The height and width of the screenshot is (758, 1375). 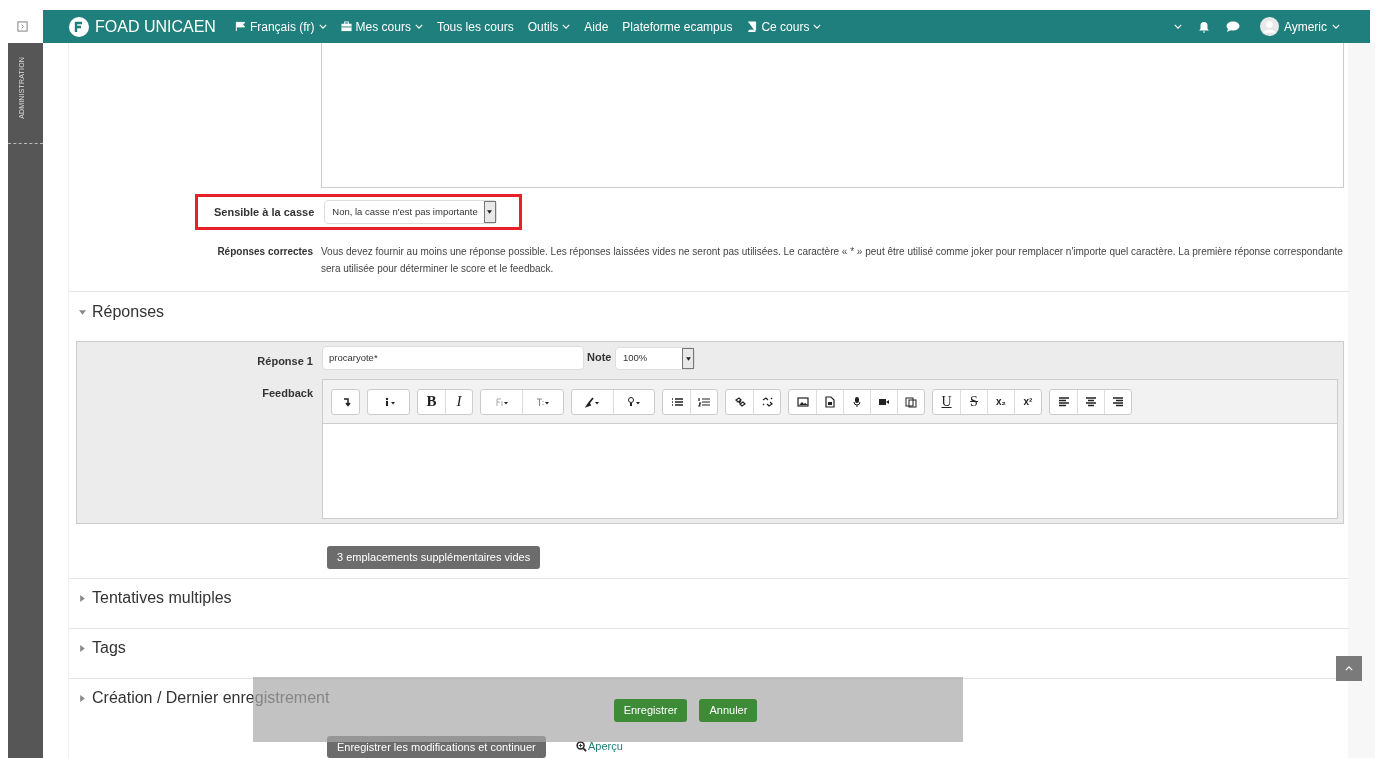 What do you see at coordinates (204, 698) in the screenshot?
I see `section-header: Création / Dernier enregistrement` at bounding box center [204, 698].